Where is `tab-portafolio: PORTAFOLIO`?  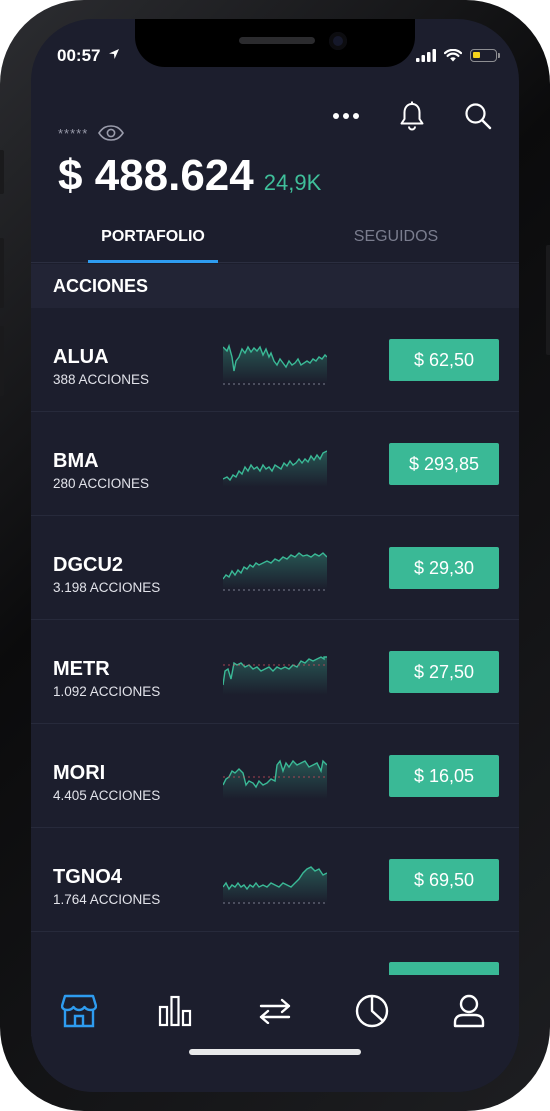 tab-portafolio: PORTAFOLIO is located at coordinates (153, 237).